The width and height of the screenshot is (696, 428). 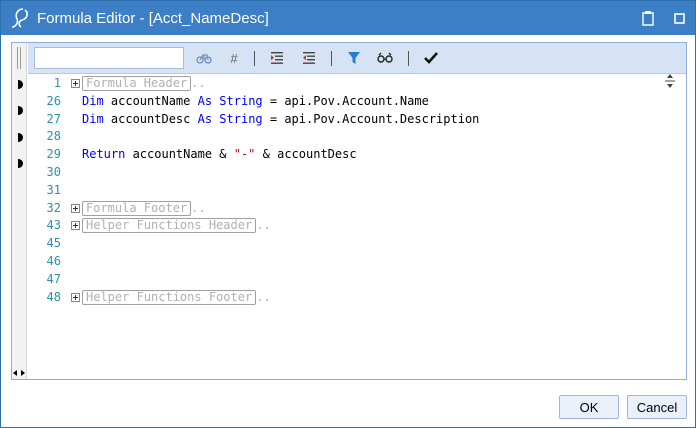 I want to click on code-token: accountName, so click(x=150, y=100).